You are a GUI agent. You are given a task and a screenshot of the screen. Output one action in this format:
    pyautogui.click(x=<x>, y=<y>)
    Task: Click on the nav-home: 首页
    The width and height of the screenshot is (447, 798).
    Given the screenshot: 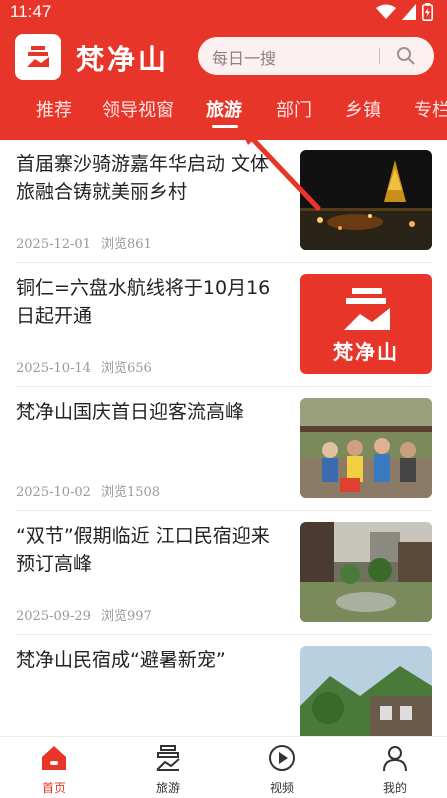 What is the action you would take?
    pyautogui.click(x=54, y=769)
    